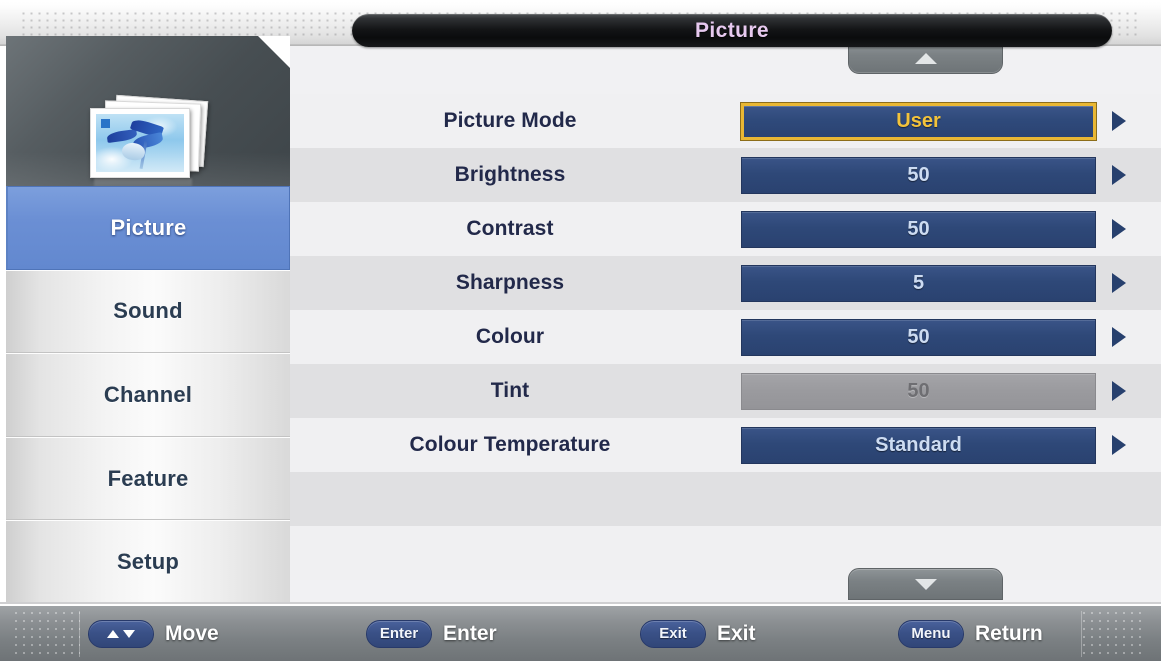 This screenshot has width=1161, height=661. I want to click on footer-hint-bar: Move Enter Enter Exit Exit Menu Return, so click(580, 632).